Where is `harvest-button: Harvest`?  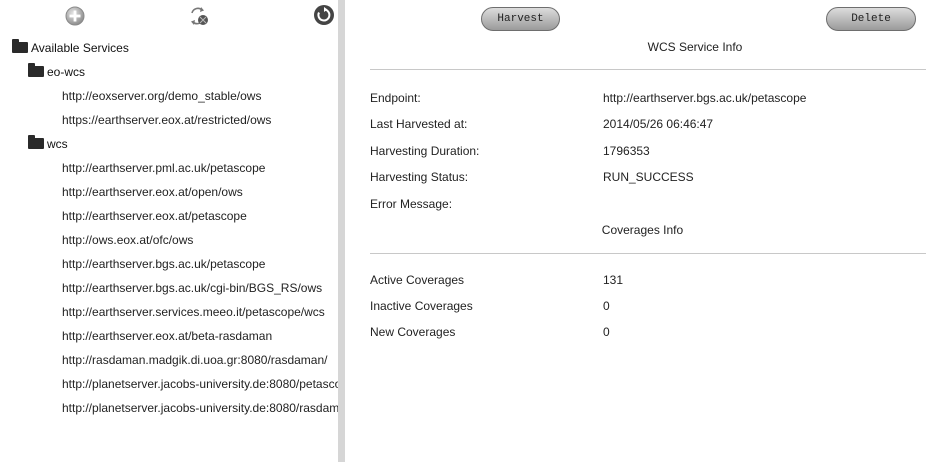
harvest-button: Harvest is located at coordinates (520, 19).